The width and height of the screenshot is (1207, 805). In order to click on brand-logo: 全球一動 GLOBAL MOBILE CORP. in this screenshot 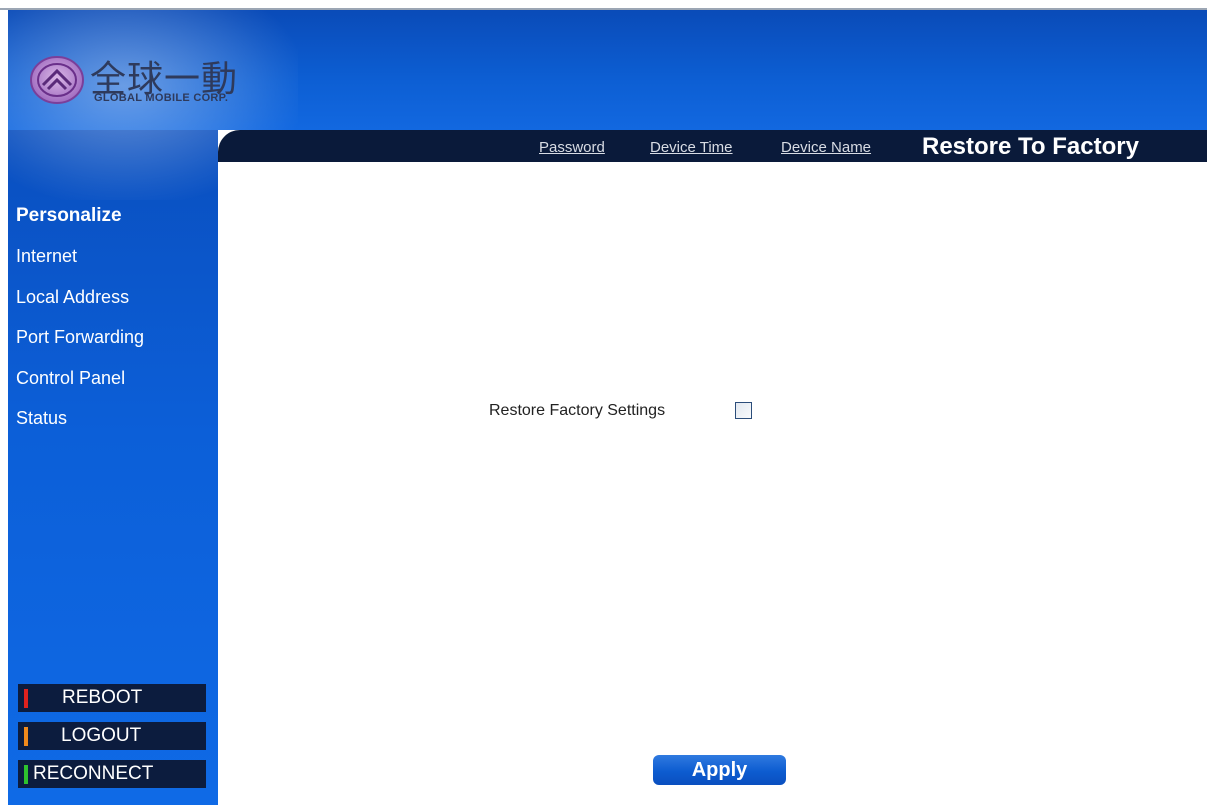, I will do `click(158, 83)`.